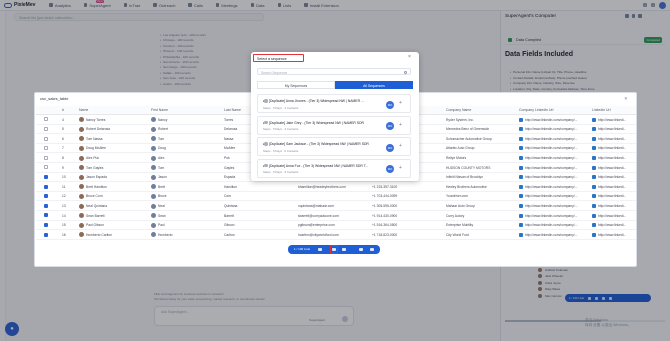  Describe the element at coordinates (83, 110) in the screenshot. I see `column-header-1: Name` at that location.